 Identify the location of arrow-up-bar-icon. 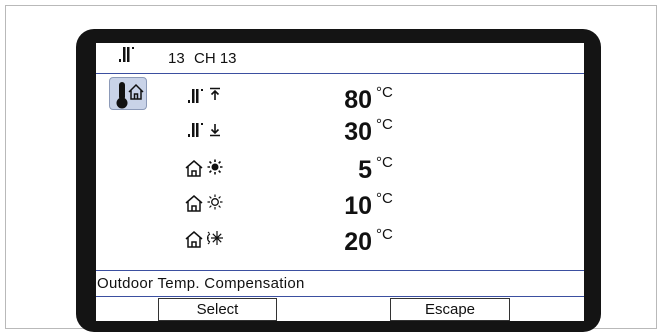
(215, 93).